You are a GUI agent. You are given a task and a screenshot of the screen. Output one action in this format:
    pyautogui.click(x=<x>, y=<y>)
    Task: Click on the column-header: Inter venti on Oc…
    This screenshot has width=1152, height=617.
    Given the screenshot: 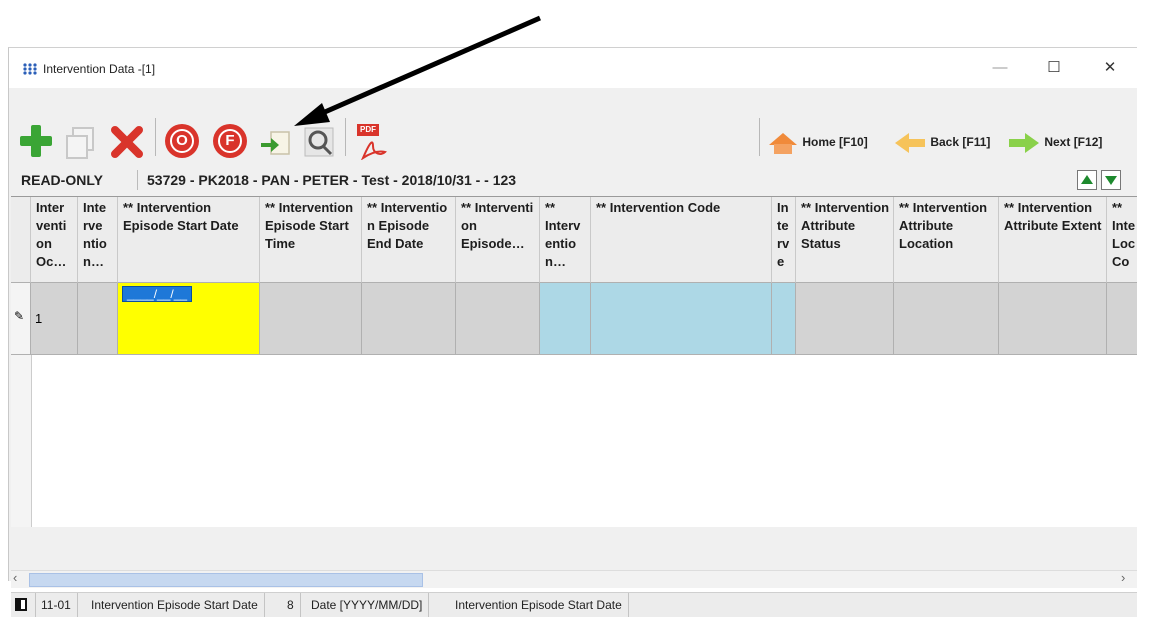 What is the action you would take?
    pyautogui.click(x=54, y=240)
    